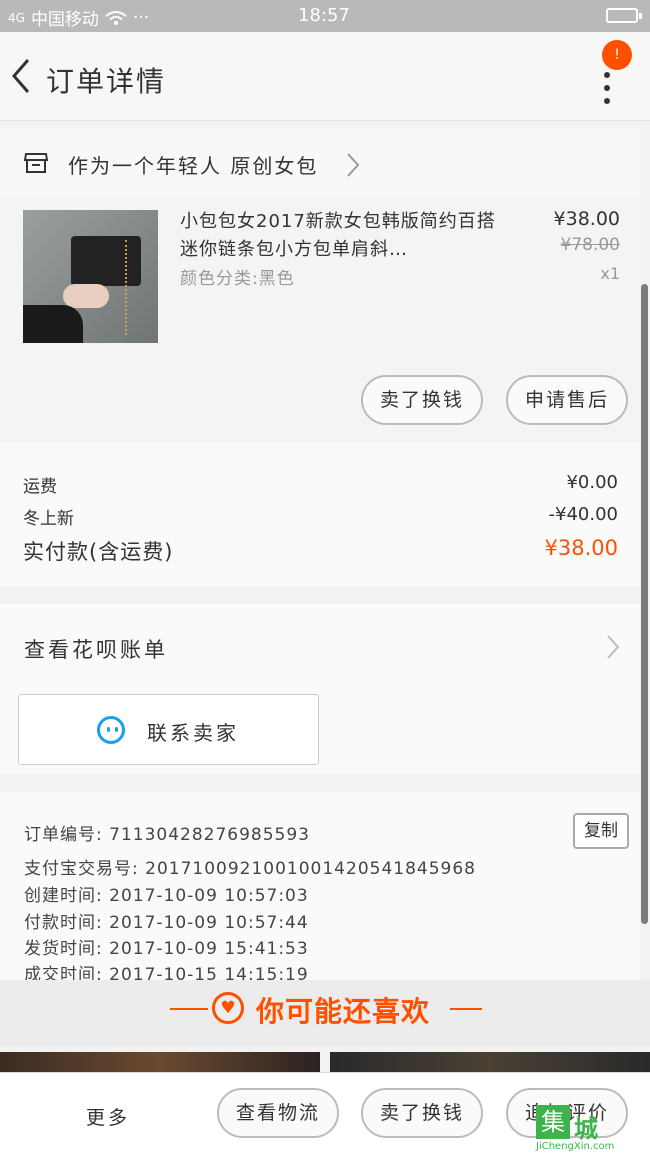 This screenshot has height=1156, width=650. Describe the element at coordinates (644, 604) in the screenshot. I see `scrollbar` at that location.